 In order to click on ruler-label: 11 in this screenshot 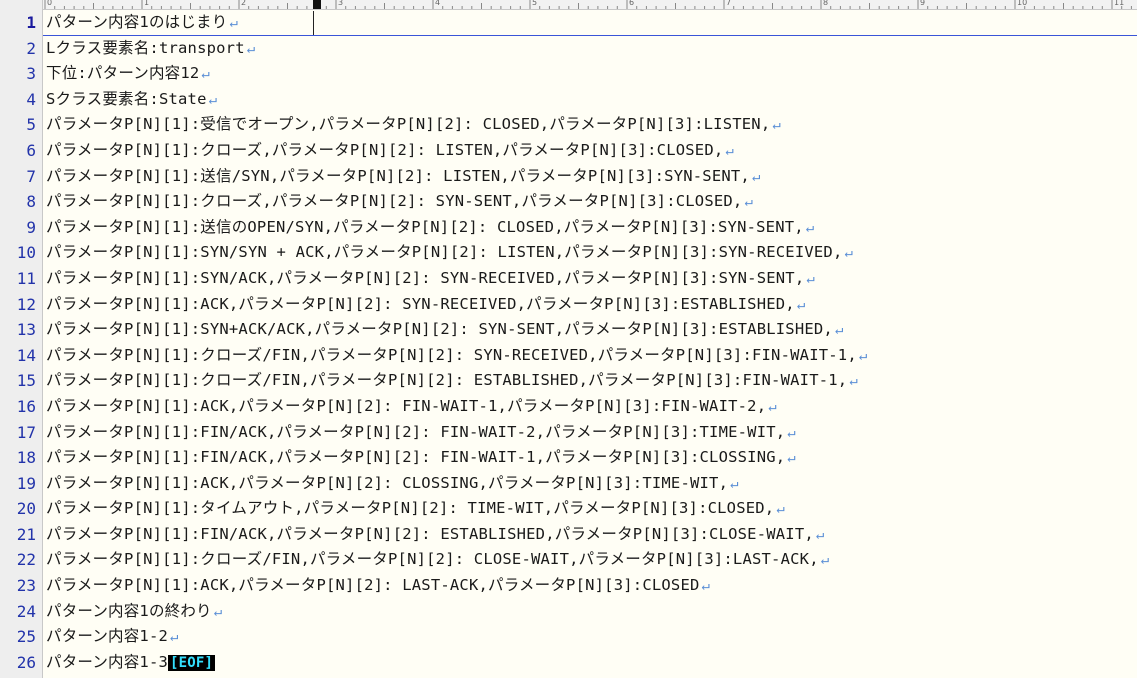, I will do `click(1119, 3)`.